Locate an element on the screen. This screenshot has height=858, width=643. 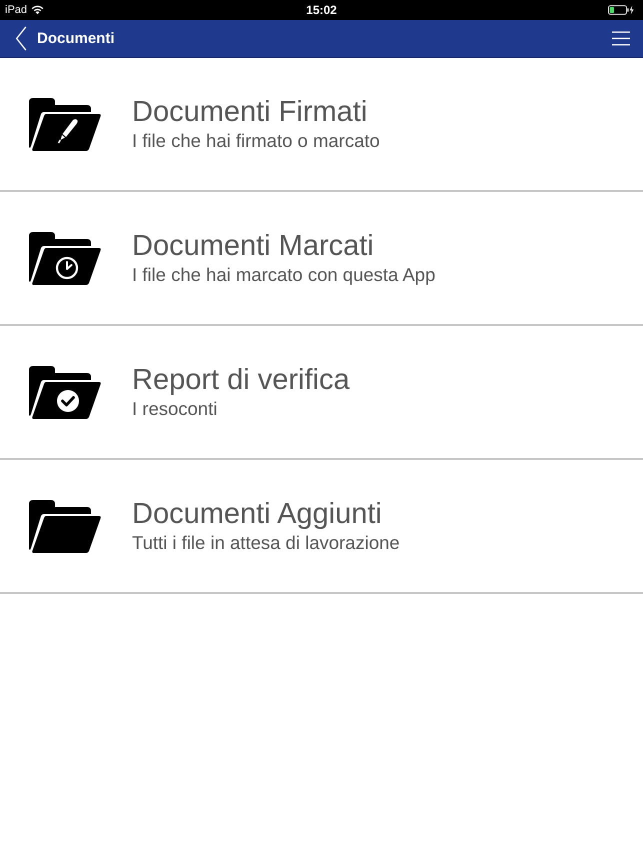
item-title: Report di verifica is located at coordinates (241, 380).